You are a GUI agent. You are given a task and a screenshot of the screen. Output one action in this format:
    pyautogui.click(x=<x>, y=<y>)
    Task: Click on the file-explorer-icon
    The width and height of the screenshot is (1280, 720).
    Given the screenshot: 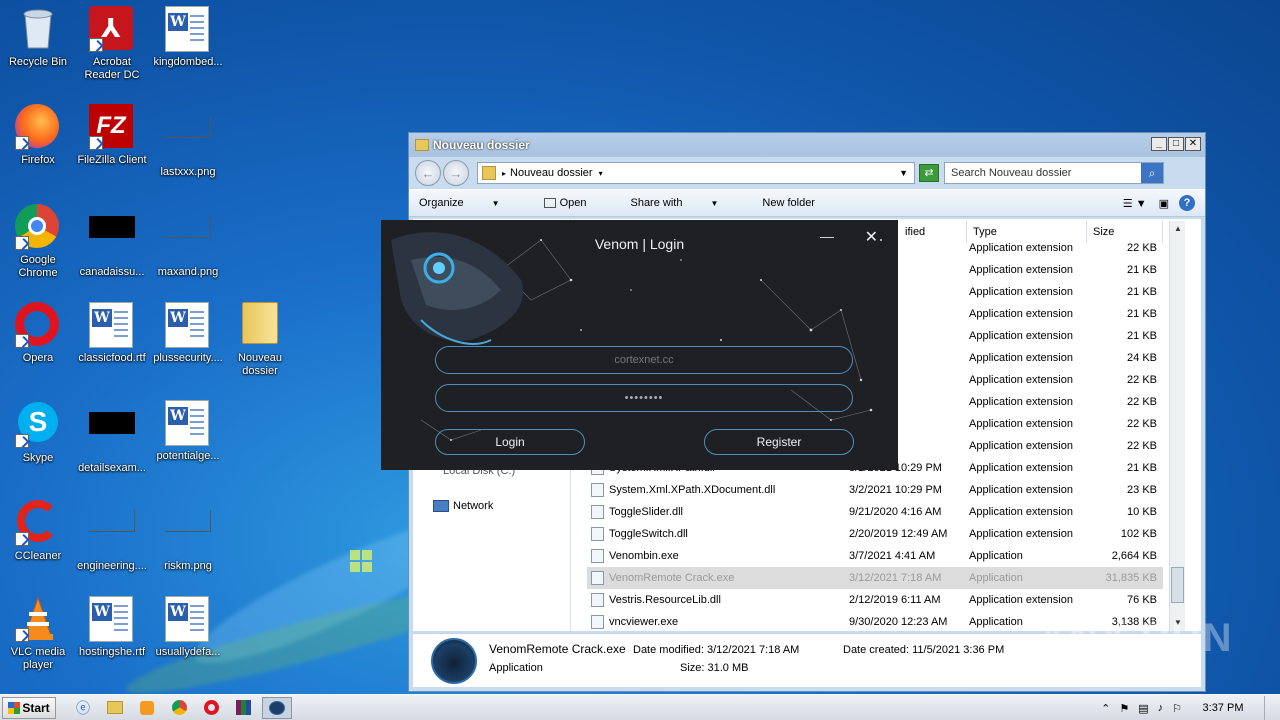 What is the action you would take?
    pyautogui.click(x=115, y=708)
    